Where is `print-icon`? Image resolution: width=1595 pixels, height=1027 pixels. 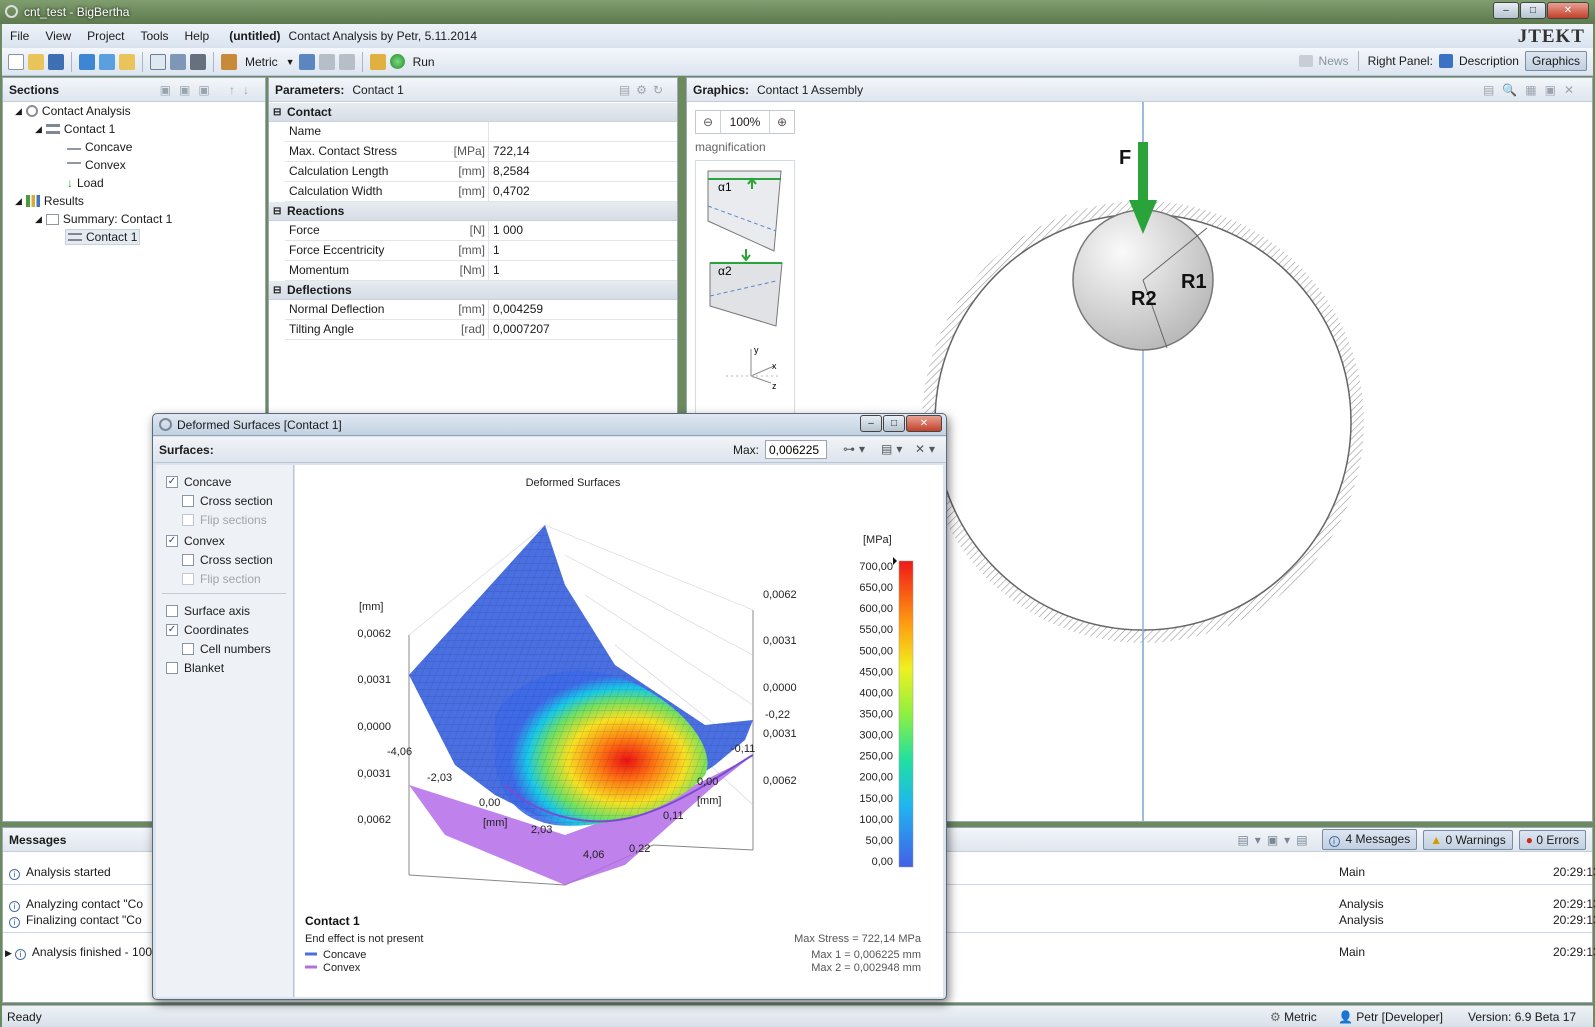 print-icon is located at coordinates (326, 61).